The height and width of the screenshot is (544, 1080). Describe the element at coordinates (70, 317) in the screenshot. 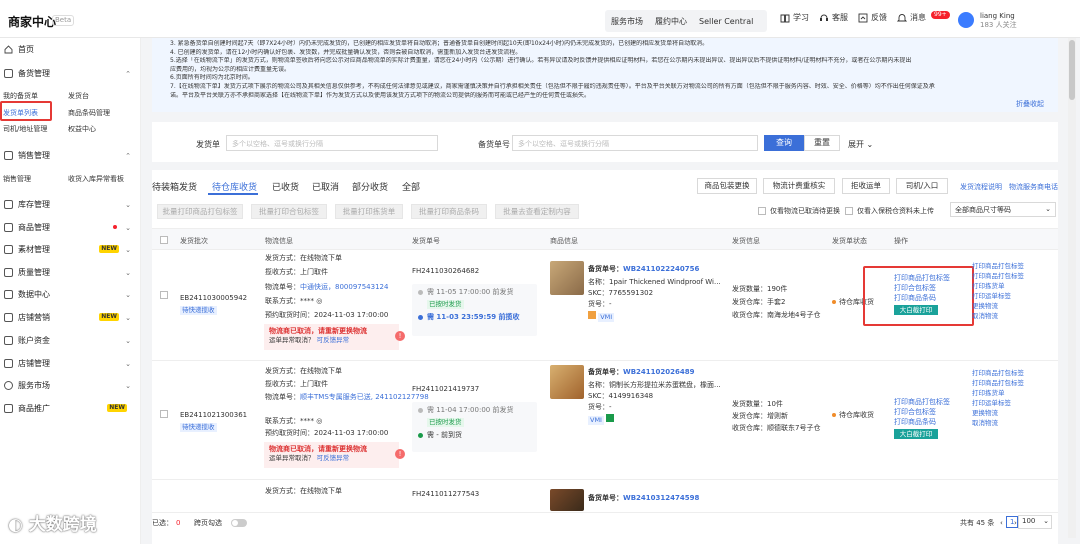

I see `sidebar-item-marketing: 店铺营销 NEW ⌄` at that location.